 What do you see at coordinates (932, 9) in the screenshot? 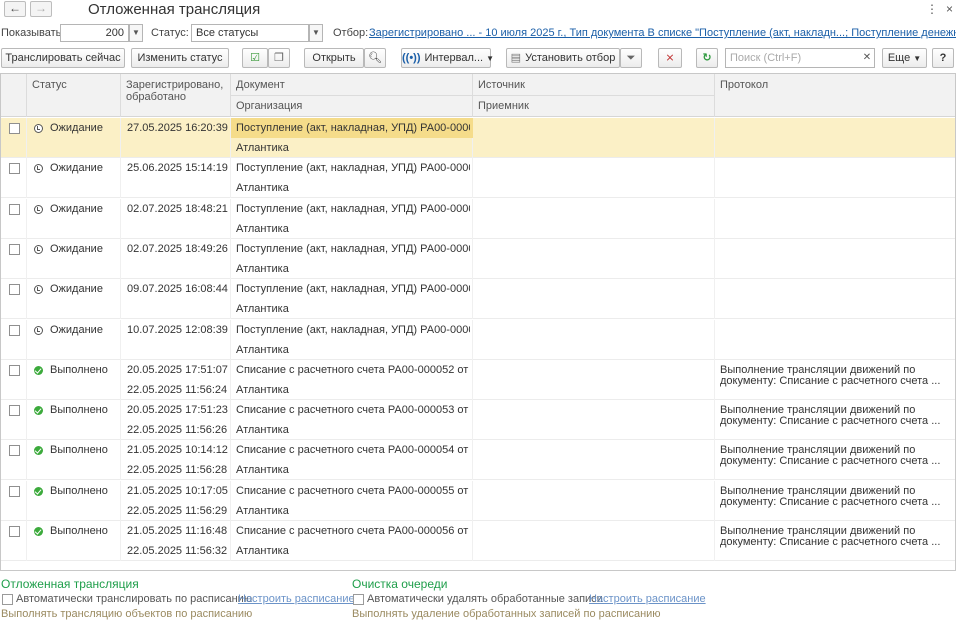
I see `more-icon: ⋮` at bounding box center [932, 9].